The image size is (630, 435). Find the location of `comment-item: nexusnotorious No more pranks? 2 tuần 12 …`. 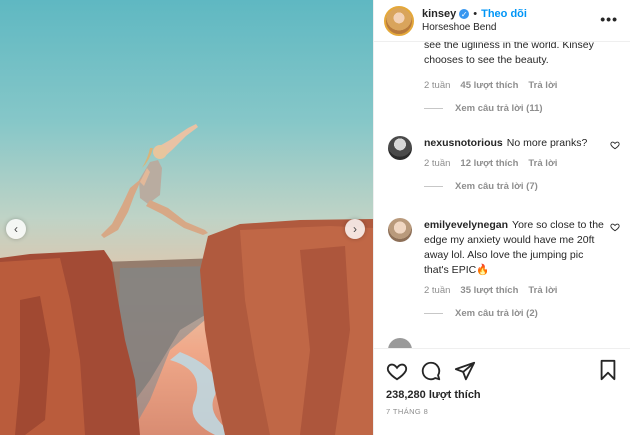

comment-item: nexusnotorious No more pranks? 2 tuần 12 … is located at coordinates (504, 164).